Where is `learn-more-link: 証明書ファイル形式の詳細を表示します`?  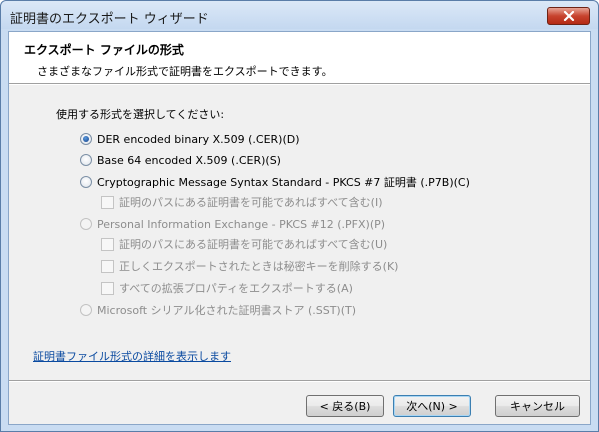
learn-more-link: 証明書ファイル形式の詳細を表示します is located at coordinates (132, 356).